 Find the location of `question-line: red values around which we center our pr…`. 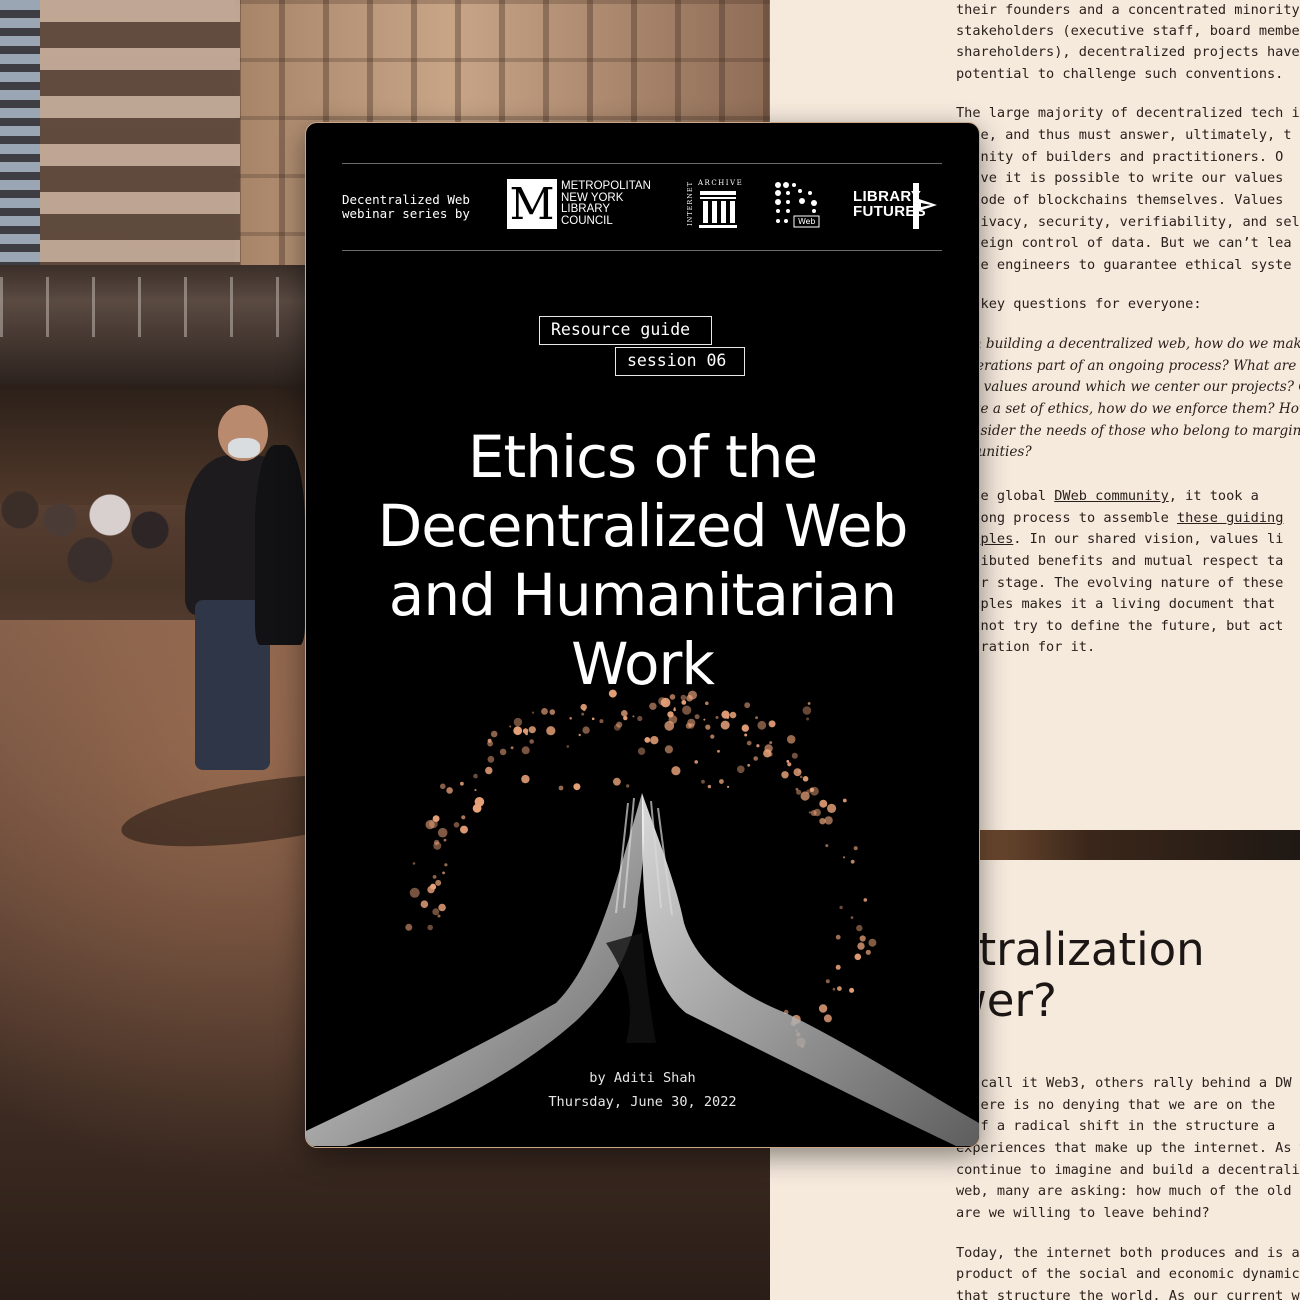

question-line: red values around which we center our pr… is located at coordinates (1128, 387).